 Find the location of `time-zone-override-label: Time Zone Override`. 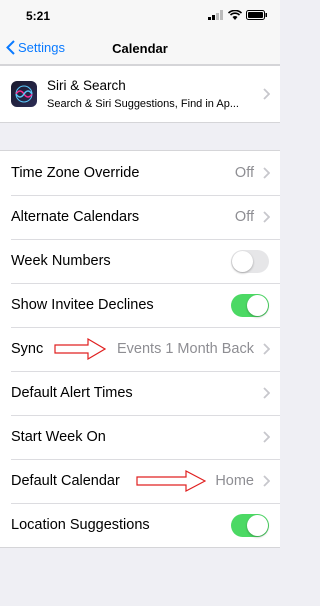

time-zone-override-label: Time Zone Override is located at coordinates (75, 173).